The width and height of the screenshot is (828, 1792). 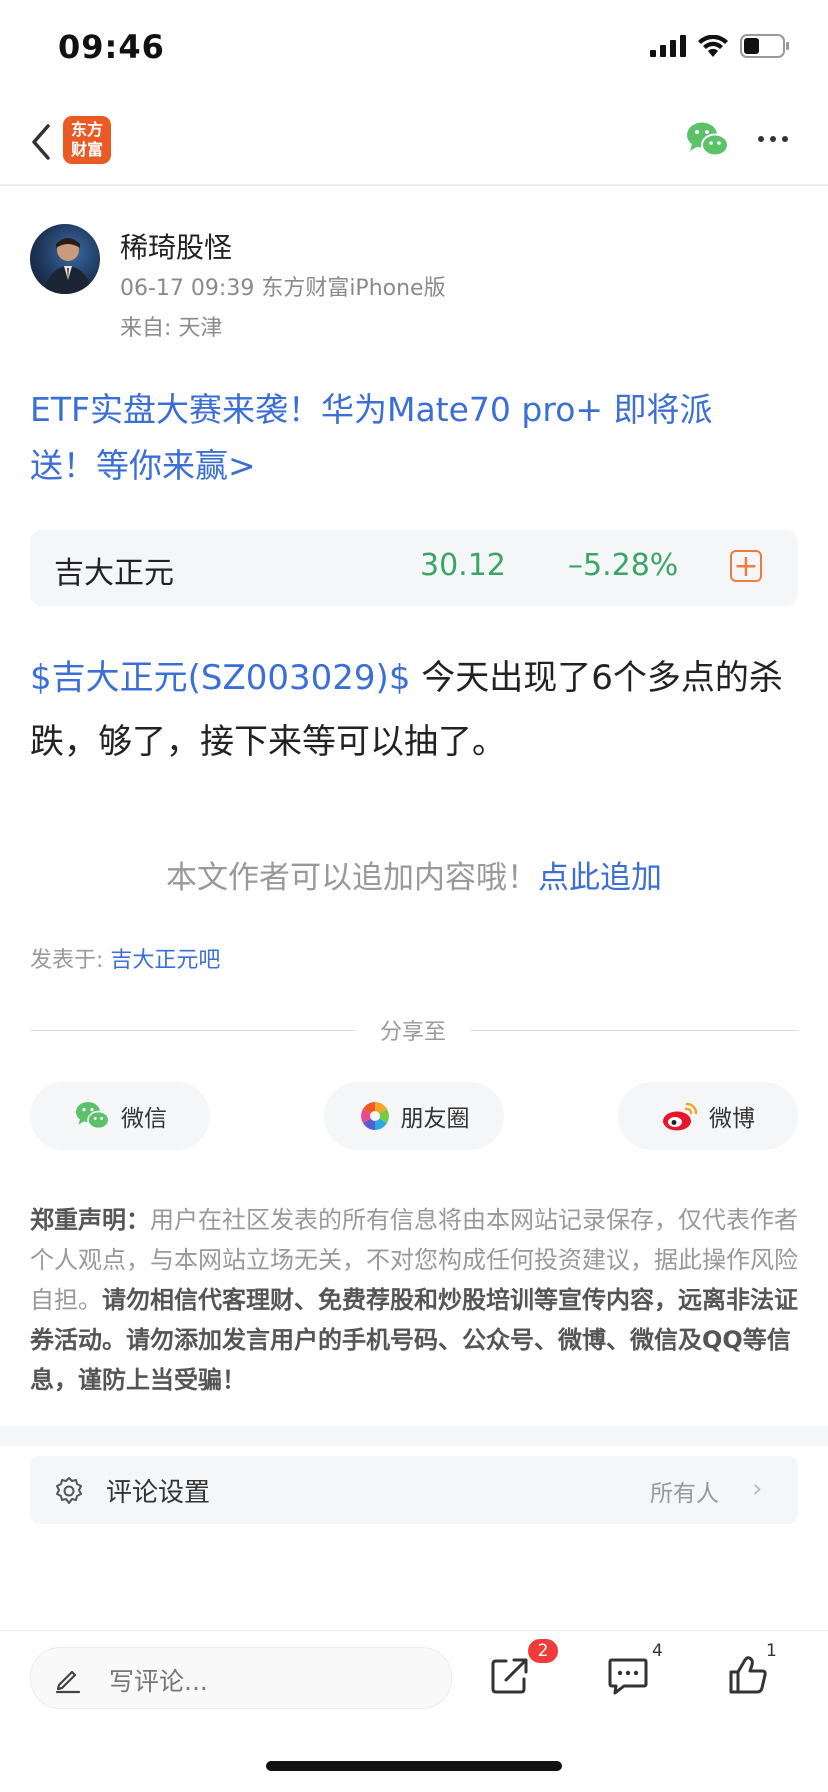 What do you see at coordinates (111, 47) in the screenshot?
I see `status-time: 09:46` at bounding box center [111, 47].